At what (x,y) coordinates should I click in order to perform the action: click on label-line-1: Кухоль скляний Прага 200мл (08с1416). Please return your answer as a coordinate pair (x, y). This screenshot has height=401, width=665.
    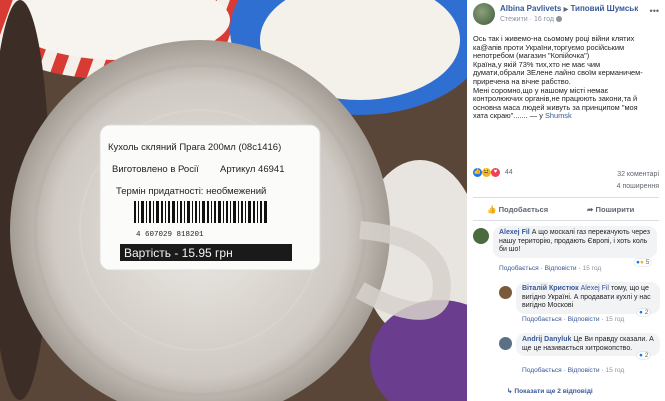
    Looking at the image, I should click on (194, 147).